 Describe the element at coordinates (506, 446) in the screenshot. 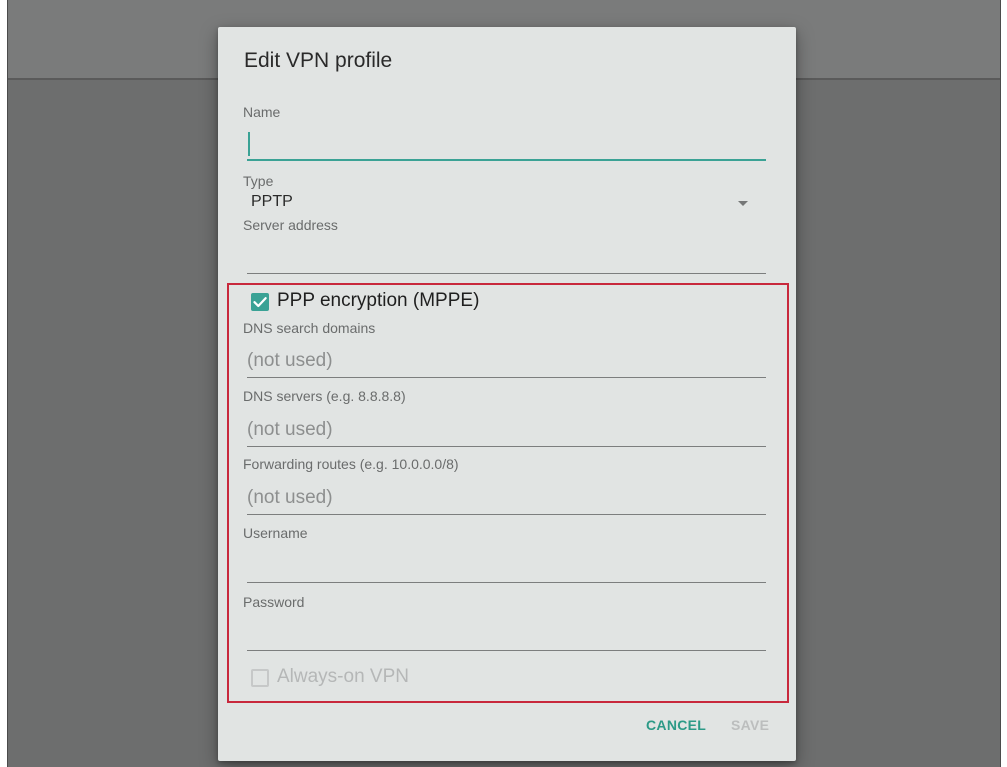

I see `dns-servers-underline` at that location.